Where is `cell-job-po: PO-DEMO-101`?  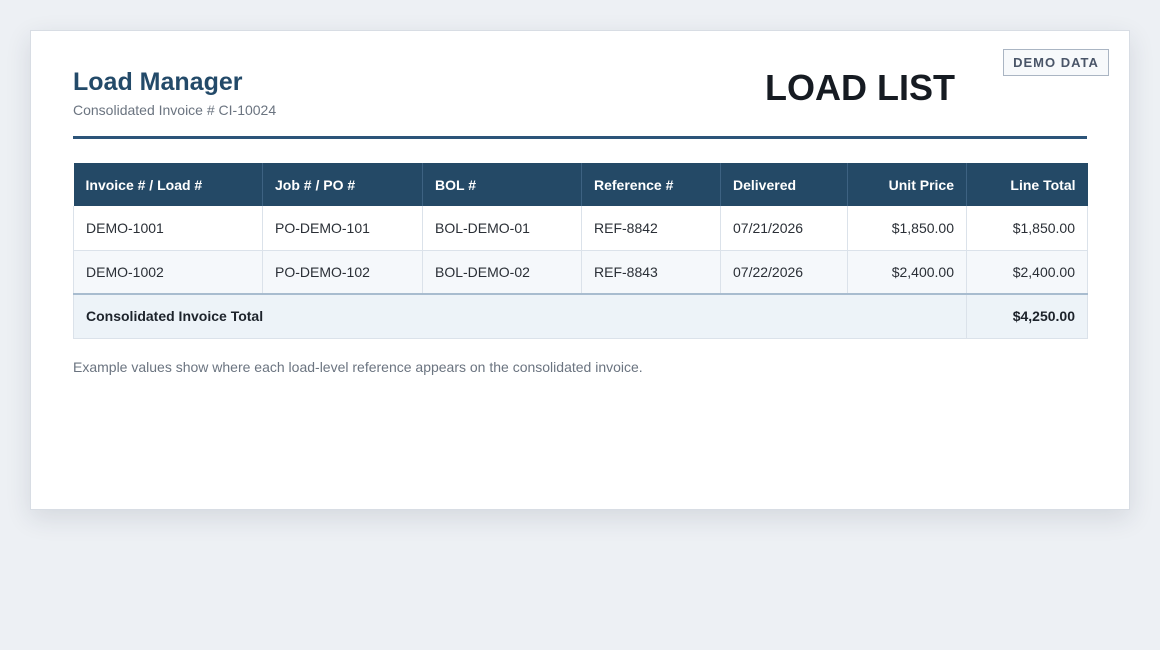
cell-job-po: PO-DEMO-101 is located at coordinates (342, 228).